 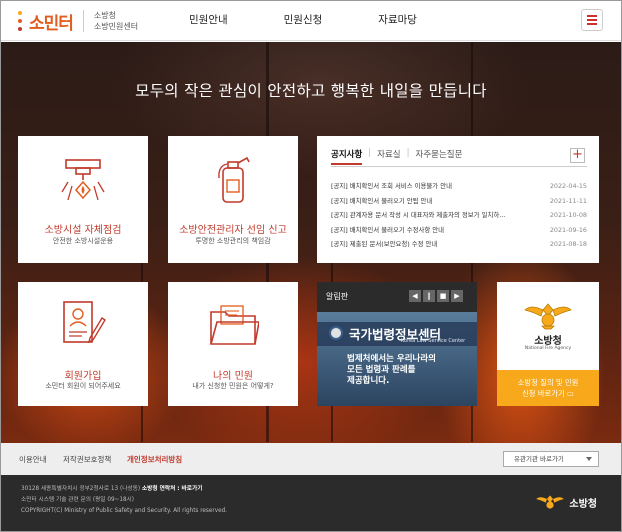 What do you see at coordinates (105, 15) in the screenshot?
I see `logo-sub-line1: 소방청` at bounding box center [105, 15].